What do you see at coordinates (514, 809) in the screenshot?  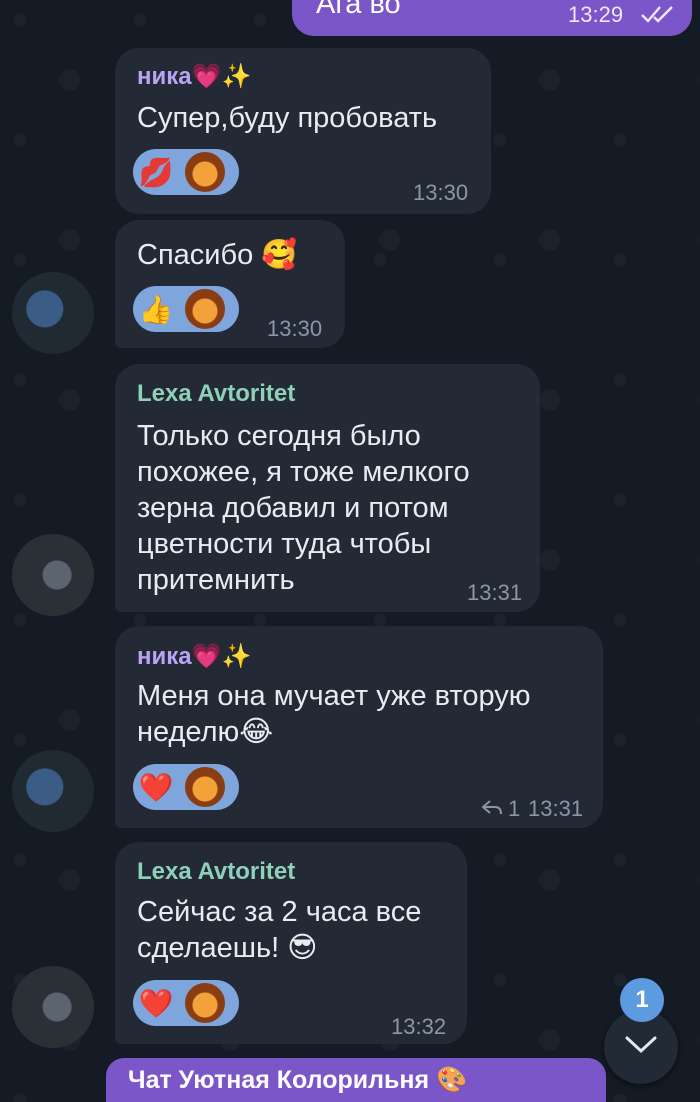 I see `reply-count: 1` at bounding box center [514, 809].